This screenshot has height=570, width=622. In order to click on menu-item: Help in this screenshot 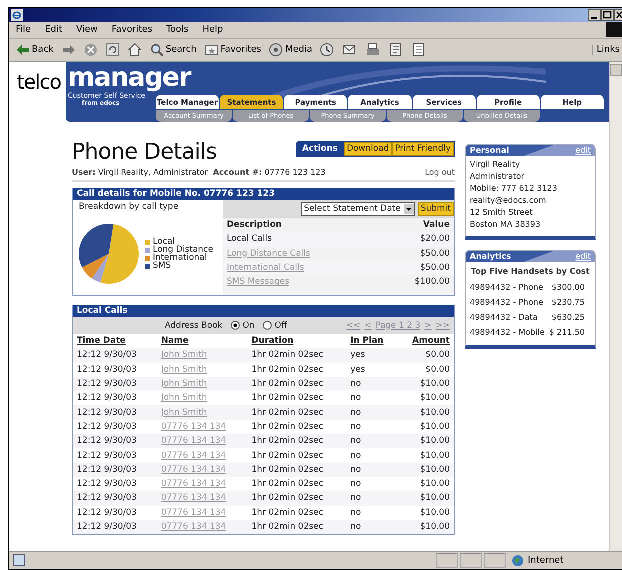, I will do `click(213, 30)`.